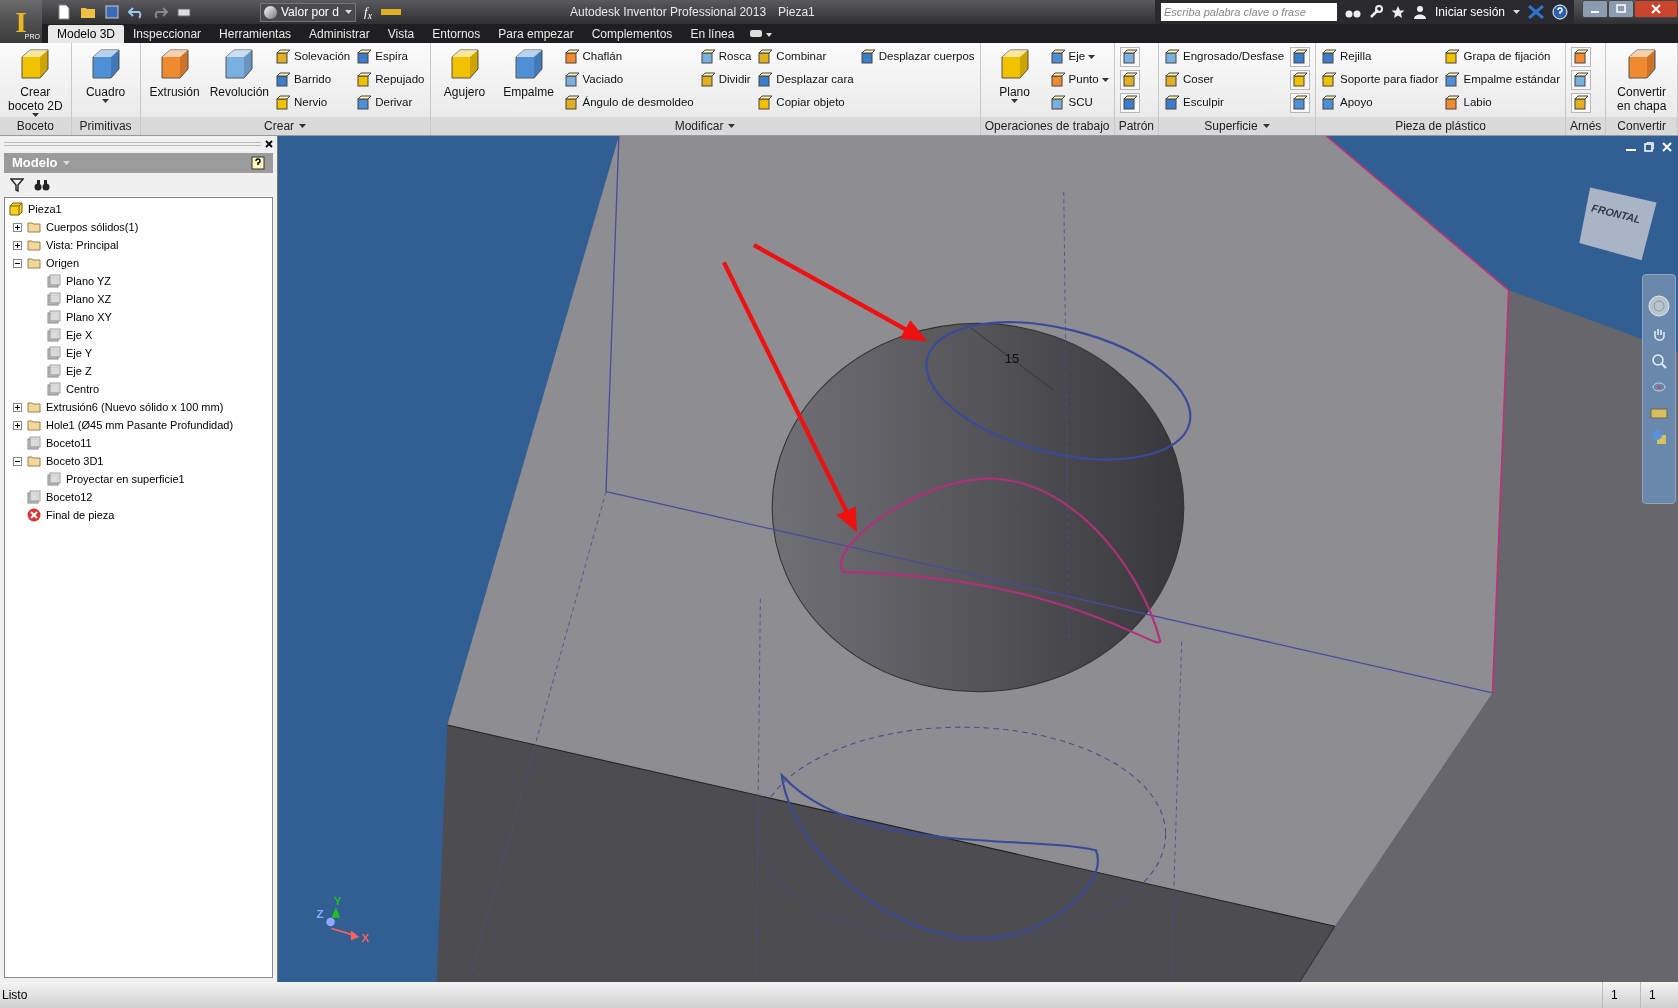 This screenshot has height=1008, width=1678. Describe the element at coordinates (1649, 147) in the screenshot. I see `restore-icon` at that location.